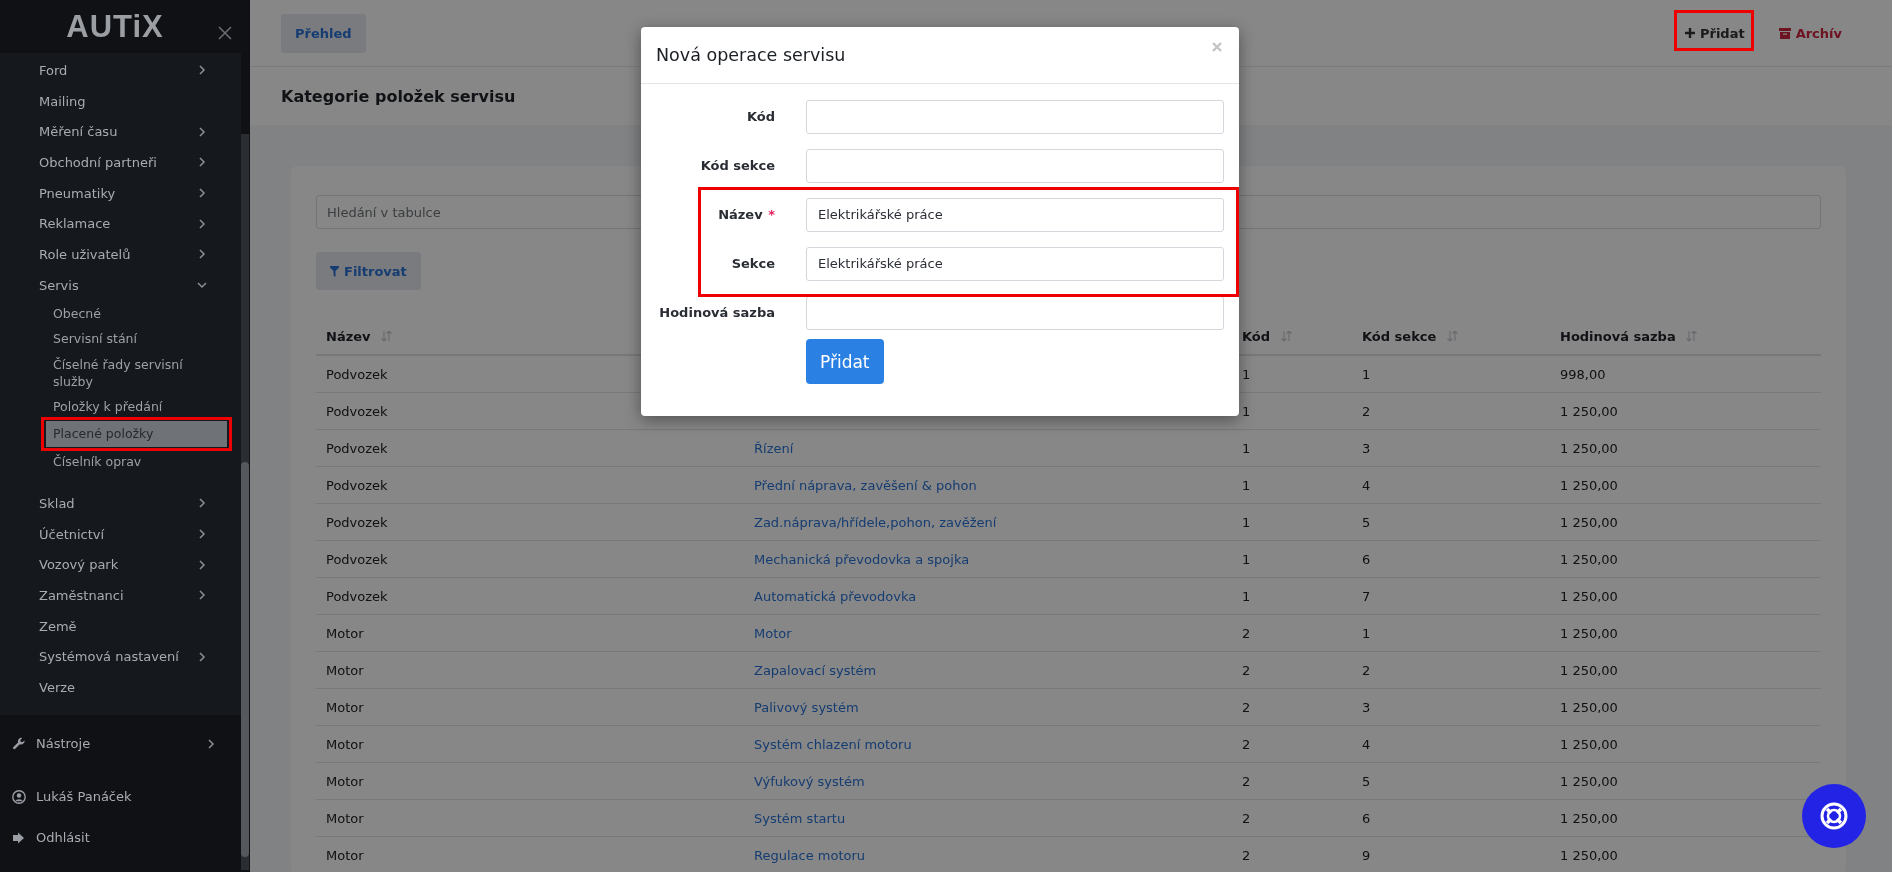 This screenshot has width=1892, height=872. Describe the element at coordinates (1366, 448) in the screenshot. I see `table-cell: 3` at that location.